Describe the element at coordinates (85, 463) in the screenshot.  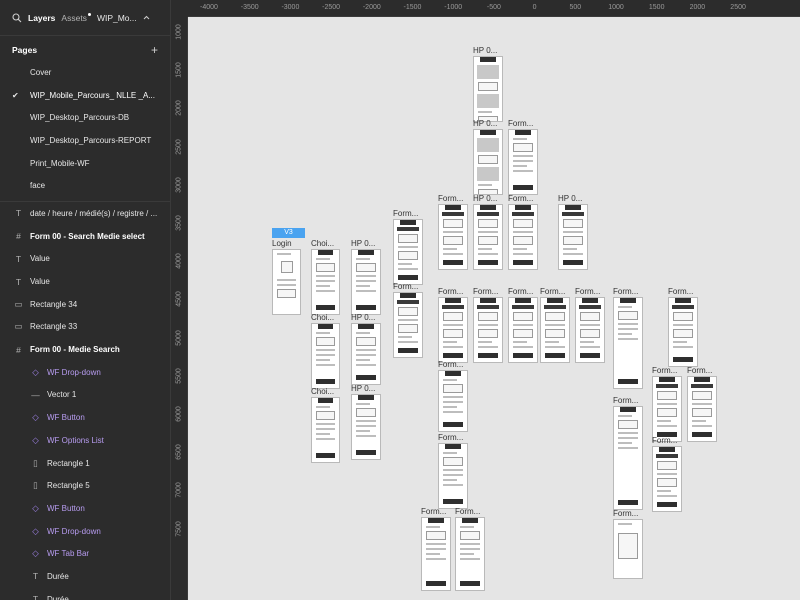
I see `layer-item: ▯ Rectangle 1` at that location.